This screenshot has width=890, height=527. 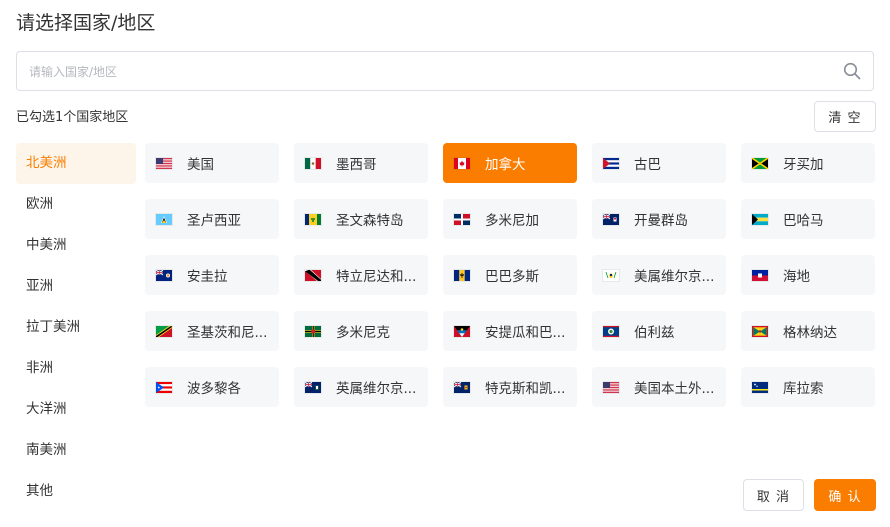 I want to click on region-item: 亚洲, so click(x=76, y=286).